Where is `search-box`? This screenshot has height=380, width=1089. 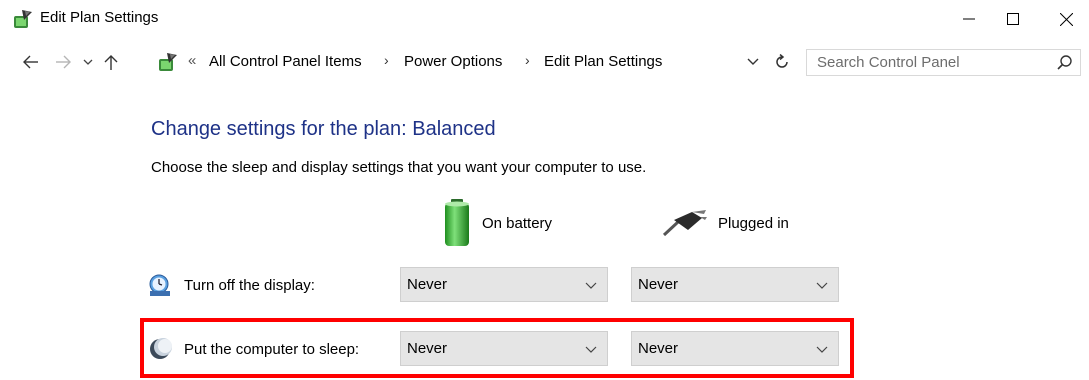
search-box is located at coordinates (943, 62).